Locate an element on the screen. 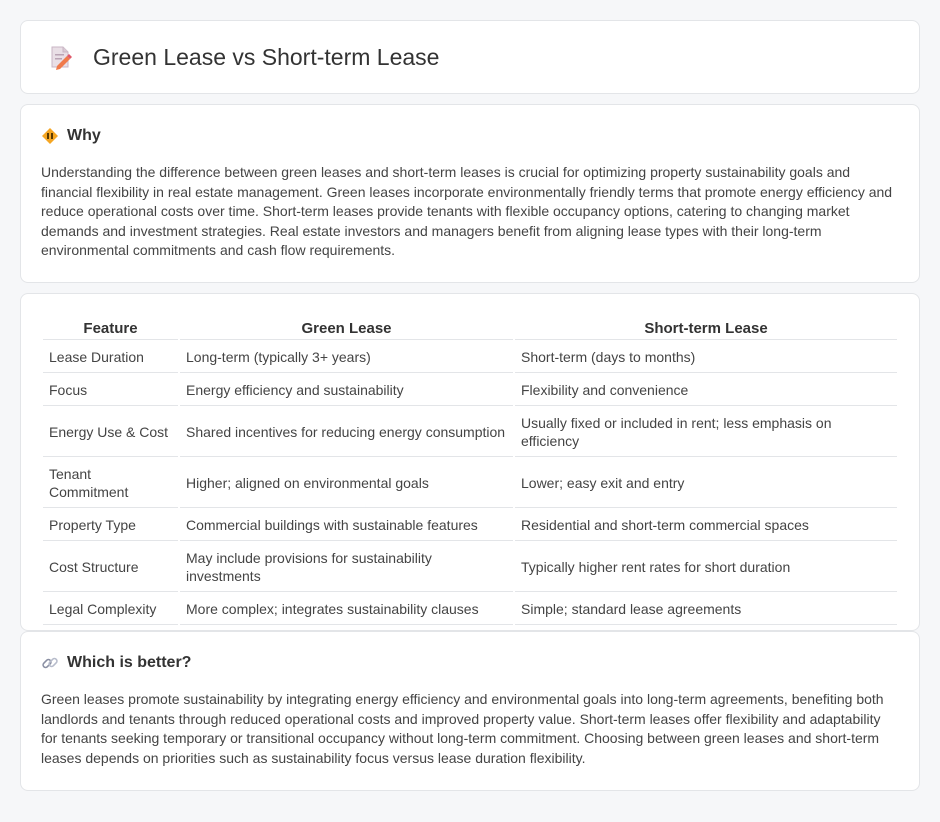 The image size is (940, 822). better-title: Which is better? is located at coordinates (129, 662).